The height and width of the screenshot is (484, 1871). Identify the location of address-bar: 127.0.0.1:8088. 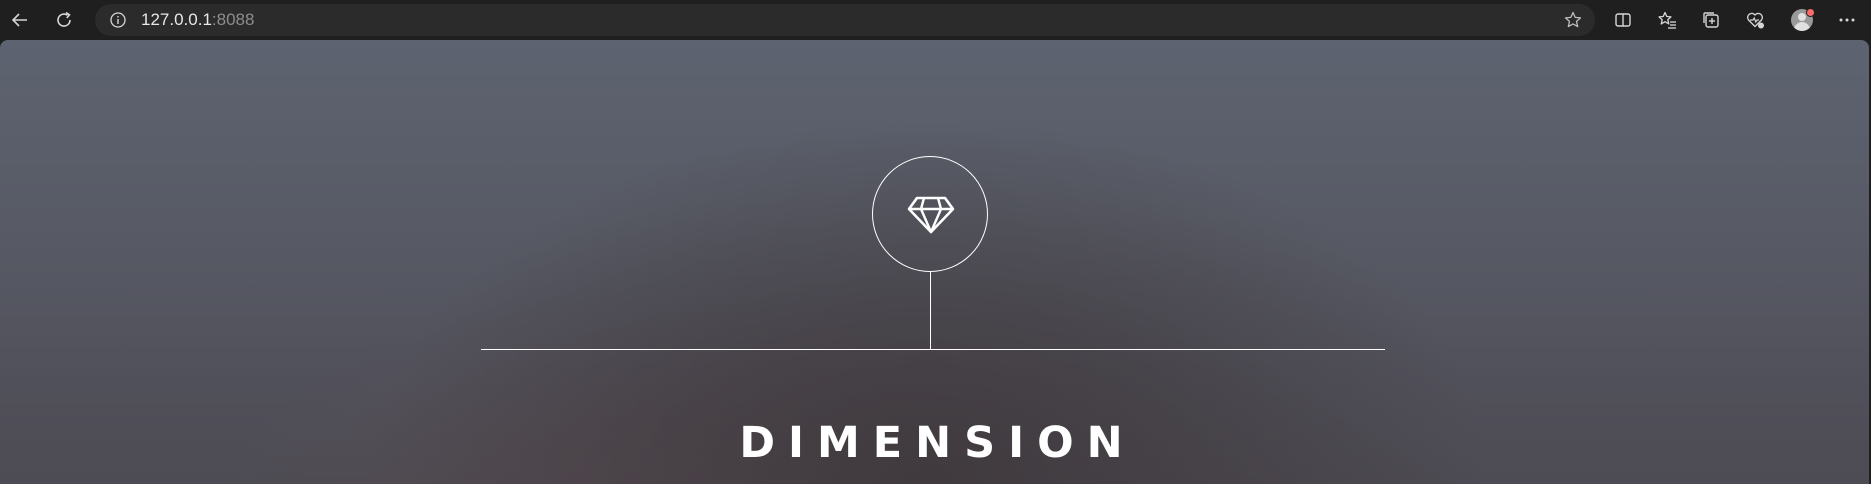
(845, 20).